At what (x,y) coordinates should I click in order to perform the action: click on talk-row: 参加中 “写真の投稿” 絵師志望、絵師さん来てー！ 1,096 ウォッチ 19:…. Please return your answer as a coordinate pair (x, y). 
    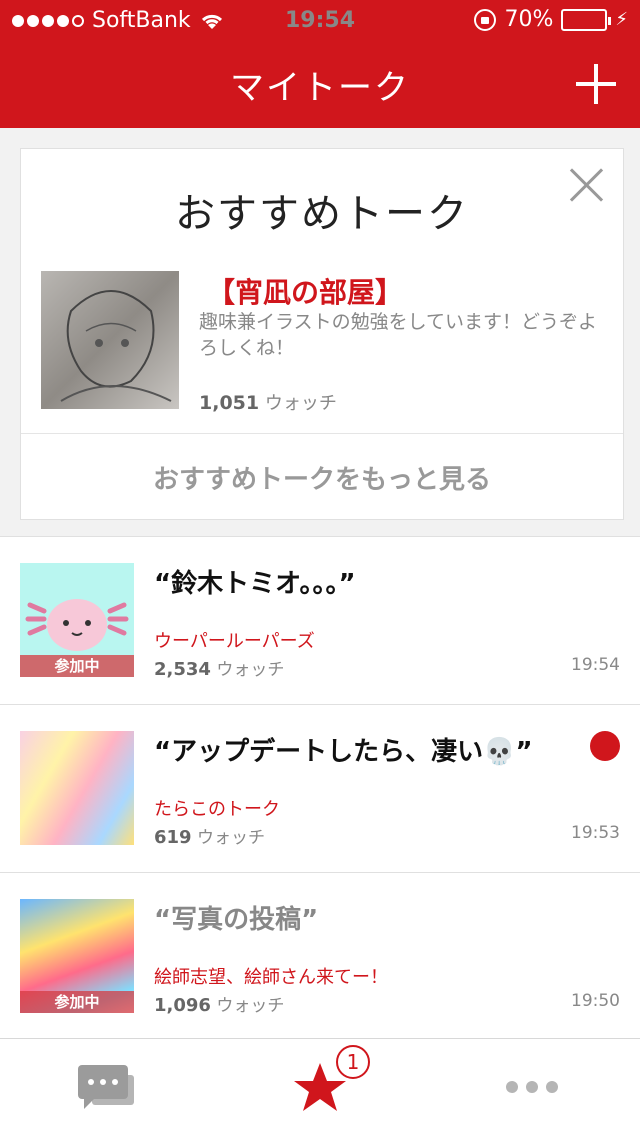
    Looking at the image, I should click on (320, 957).